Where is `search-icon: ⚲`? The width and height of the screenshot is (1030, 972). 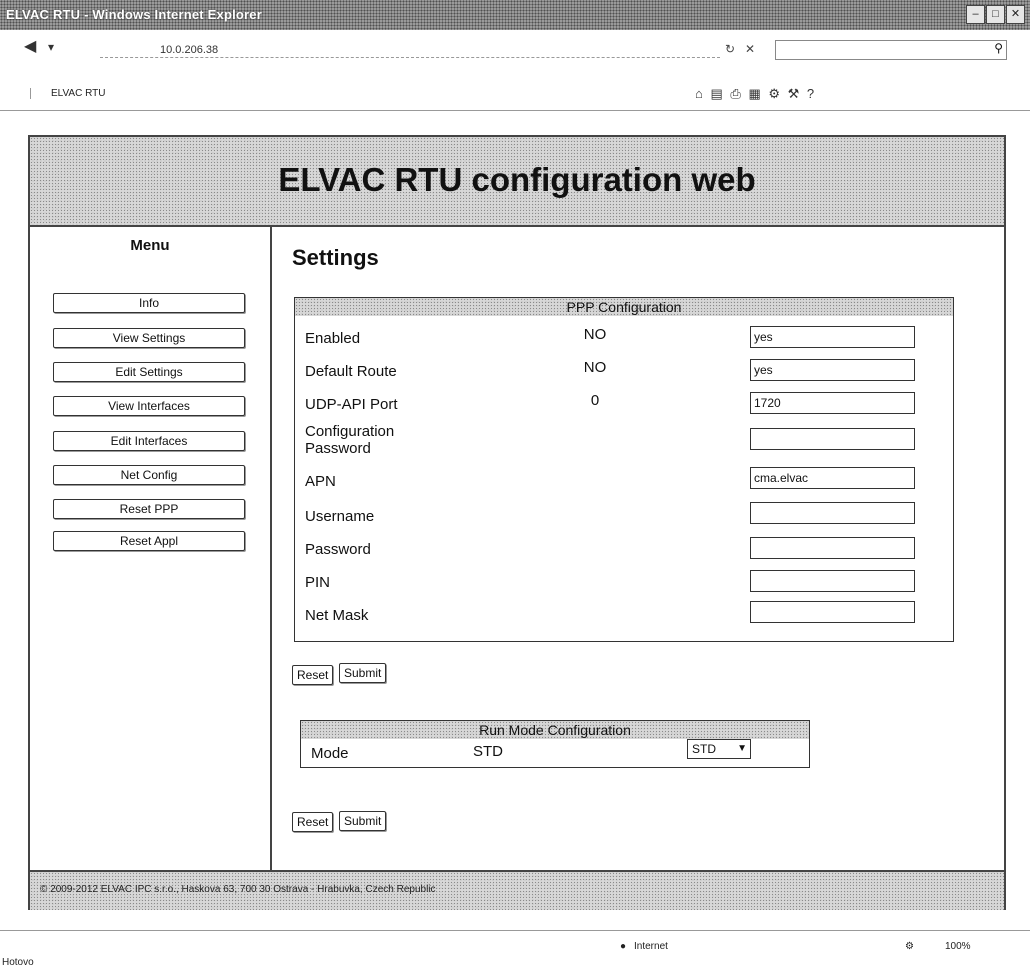
search-icon: ⚲ is located at coordinates (998, 48).